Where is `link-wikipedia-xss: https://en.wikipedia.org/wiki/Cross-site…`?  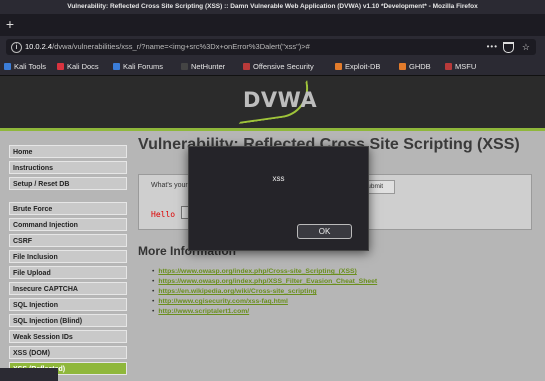
link-wikipedia-xss: https://en.wikipedia.org/wiki/Cross-site… is located at coordinates (237, 291).